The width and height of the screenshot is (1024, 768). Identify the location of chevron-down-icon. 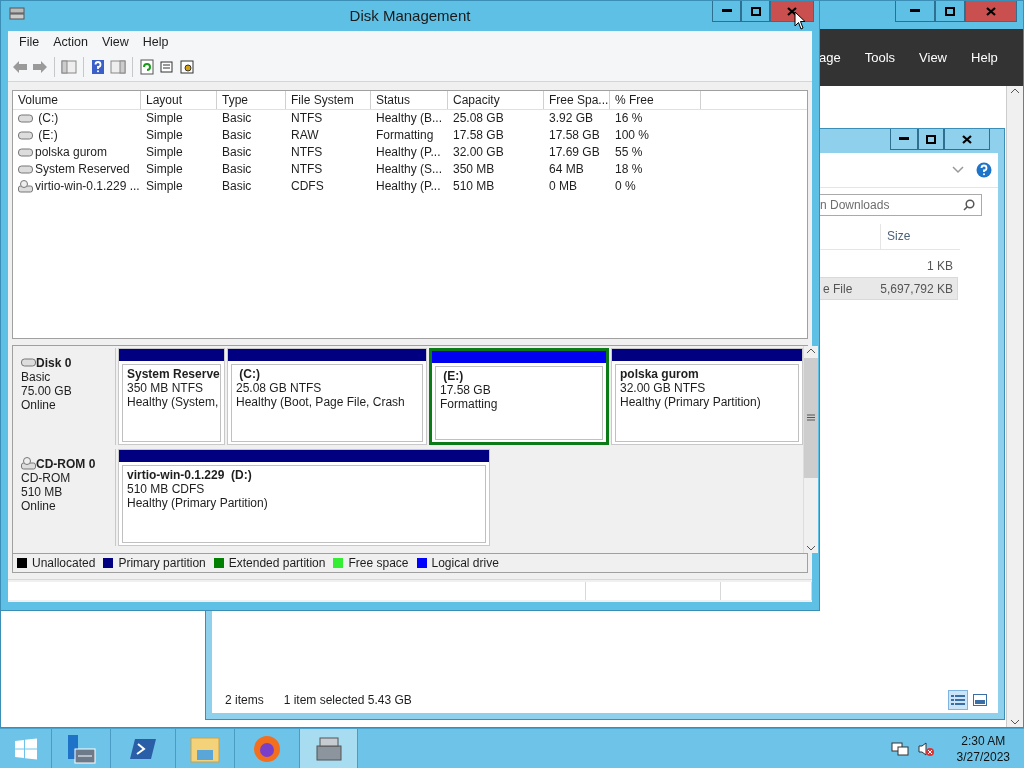
(958, 170).